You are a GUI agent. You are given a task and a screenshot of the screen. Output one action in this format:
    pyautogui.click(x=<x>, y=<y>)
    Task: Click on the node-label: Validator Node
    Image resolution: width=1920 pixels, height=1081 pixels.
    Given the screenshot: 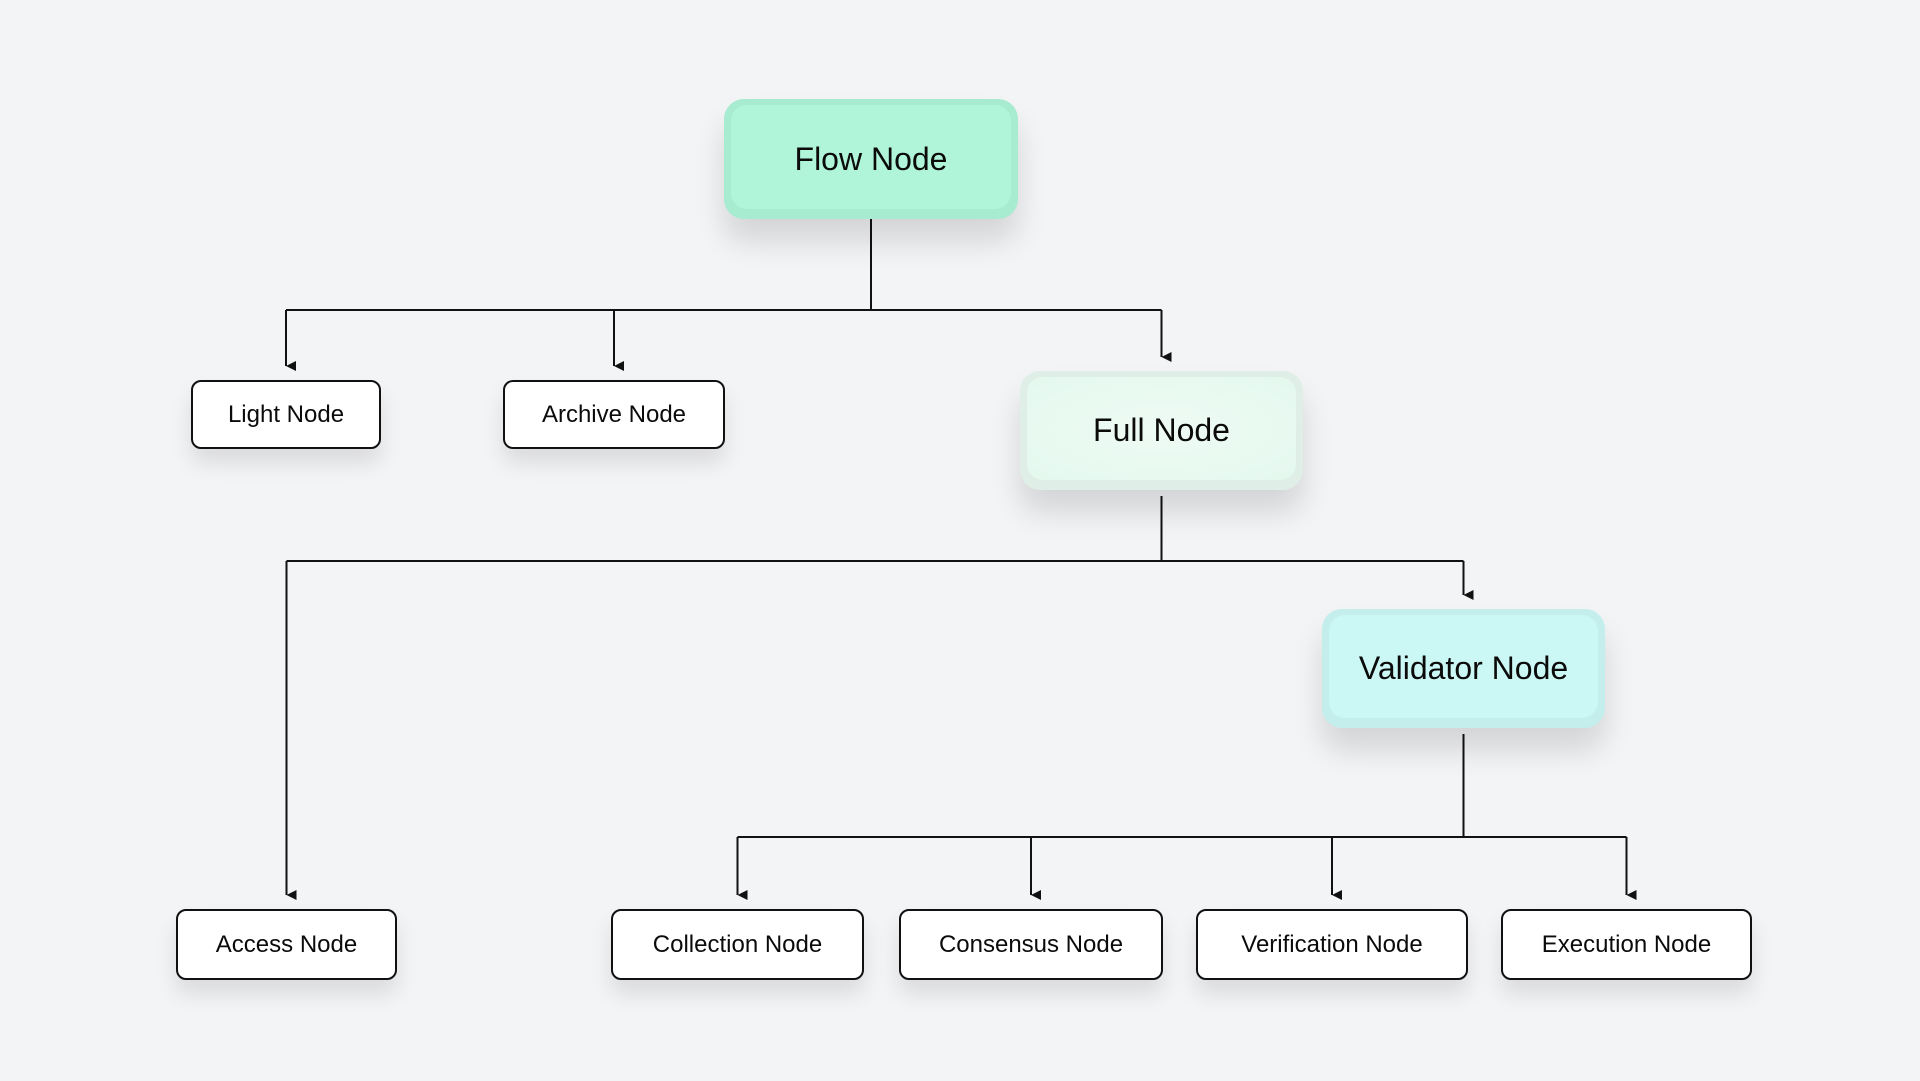 What is the action you would take?
    pyautogui.click(x=1463, y=668)
    